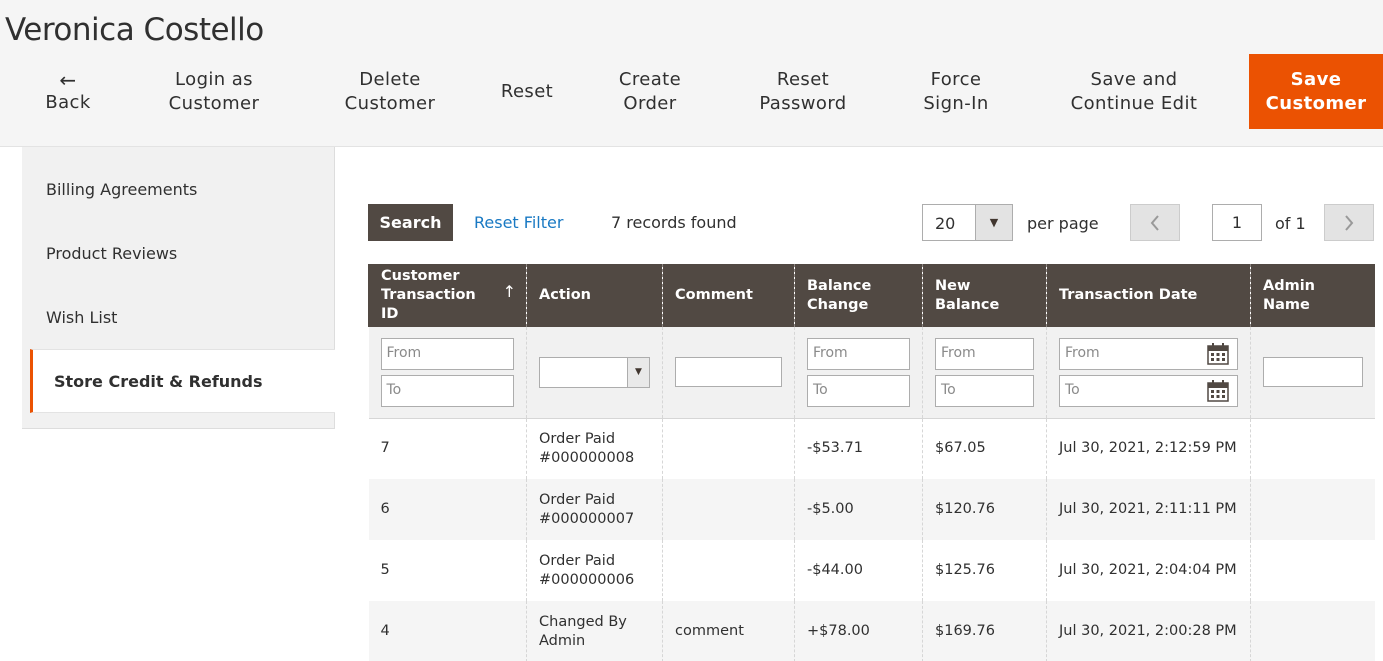 The image size is (1383, 661). Describe the element at coordinates (984, 570) in the screenshot. I see `cell-new-balance: $125.76` at that location.